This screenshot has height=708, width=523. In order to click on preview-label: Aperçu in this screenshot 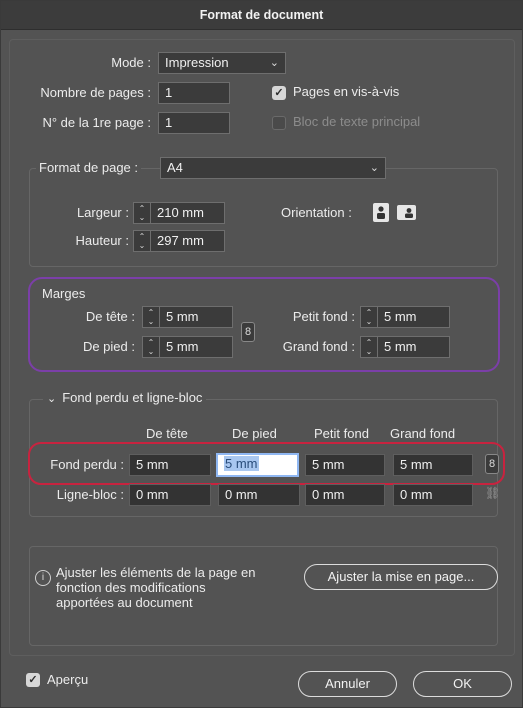, I will do `click(68, 679)`.